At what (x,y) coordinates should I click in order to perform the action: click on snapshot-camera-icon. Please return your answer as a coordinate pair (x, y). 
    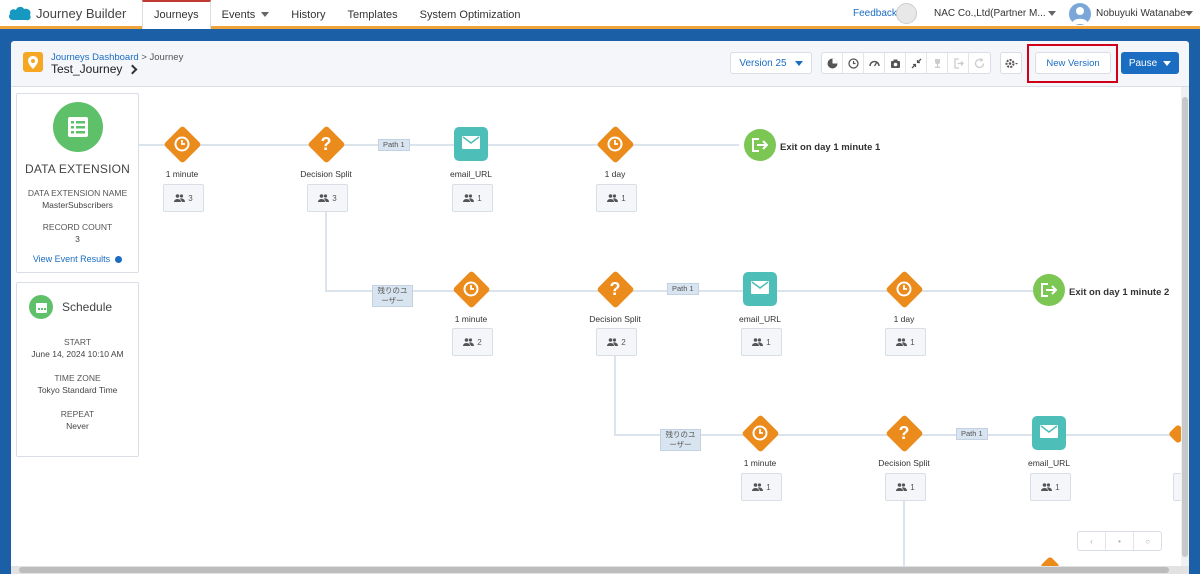
    Looking at the image, I should click on (895, 63).